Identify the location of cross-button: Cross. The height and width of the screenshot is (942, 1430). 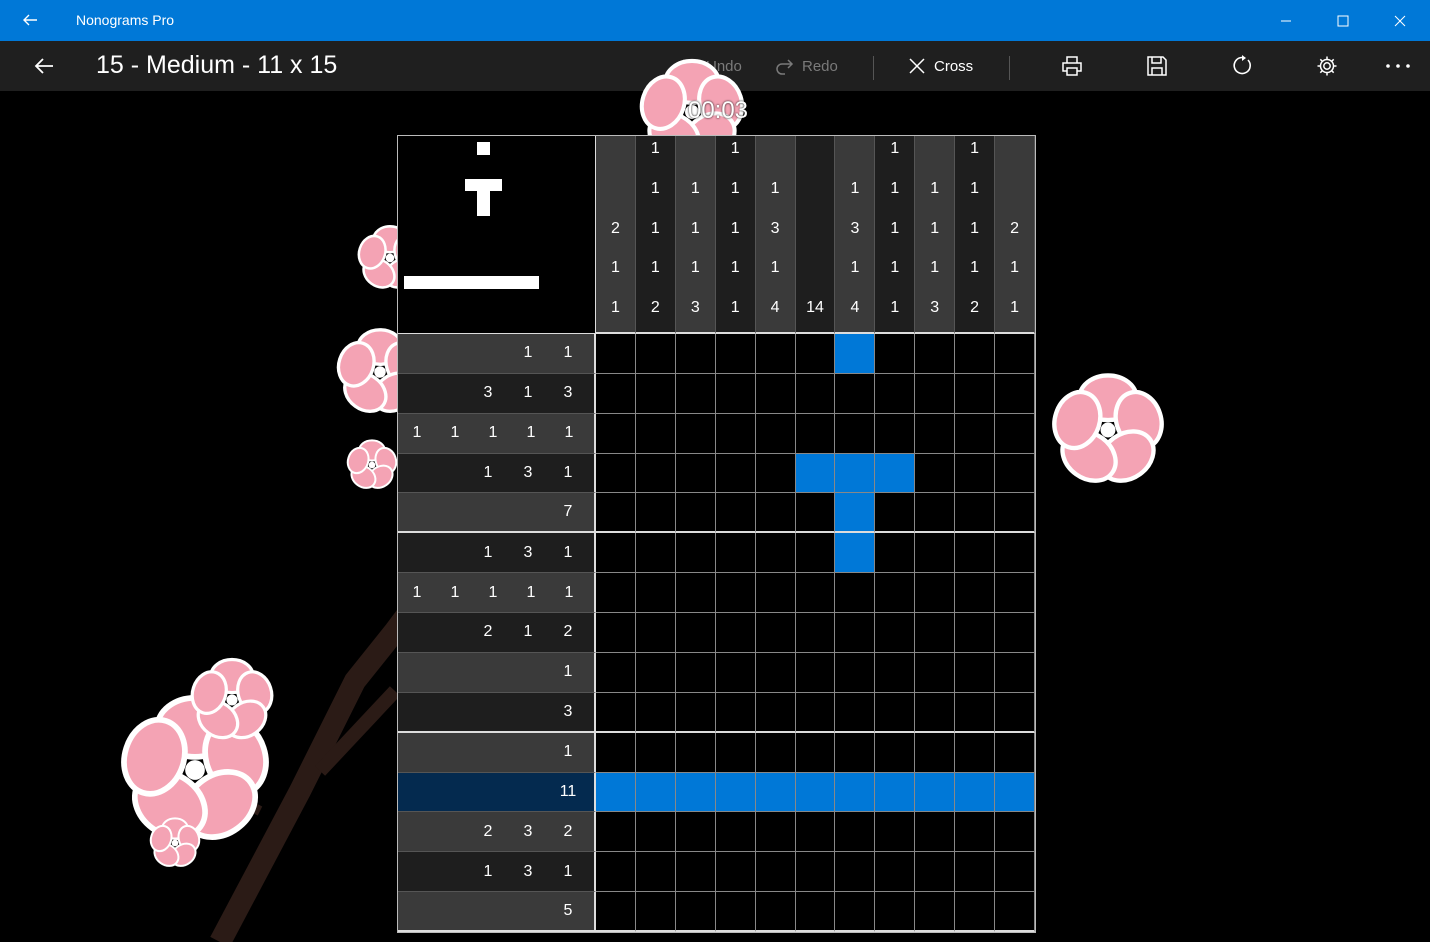
(940, 66).